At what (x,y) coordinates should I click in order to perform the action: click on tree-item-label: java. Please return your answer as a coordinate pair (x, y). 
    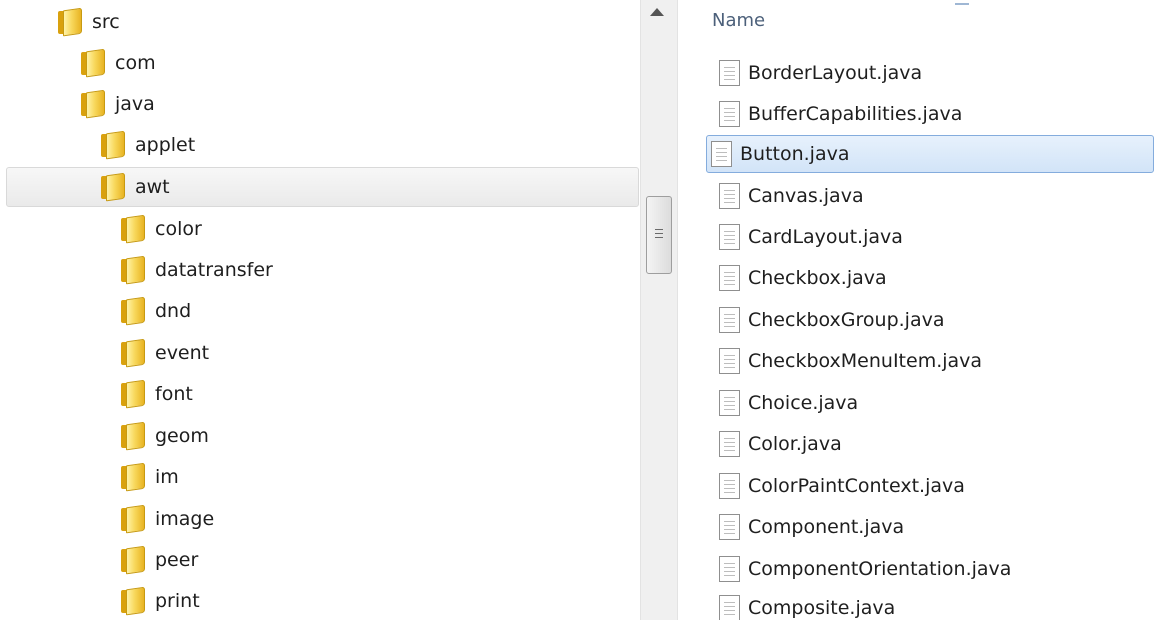
    Looking at the image, I should click on (135, 104).